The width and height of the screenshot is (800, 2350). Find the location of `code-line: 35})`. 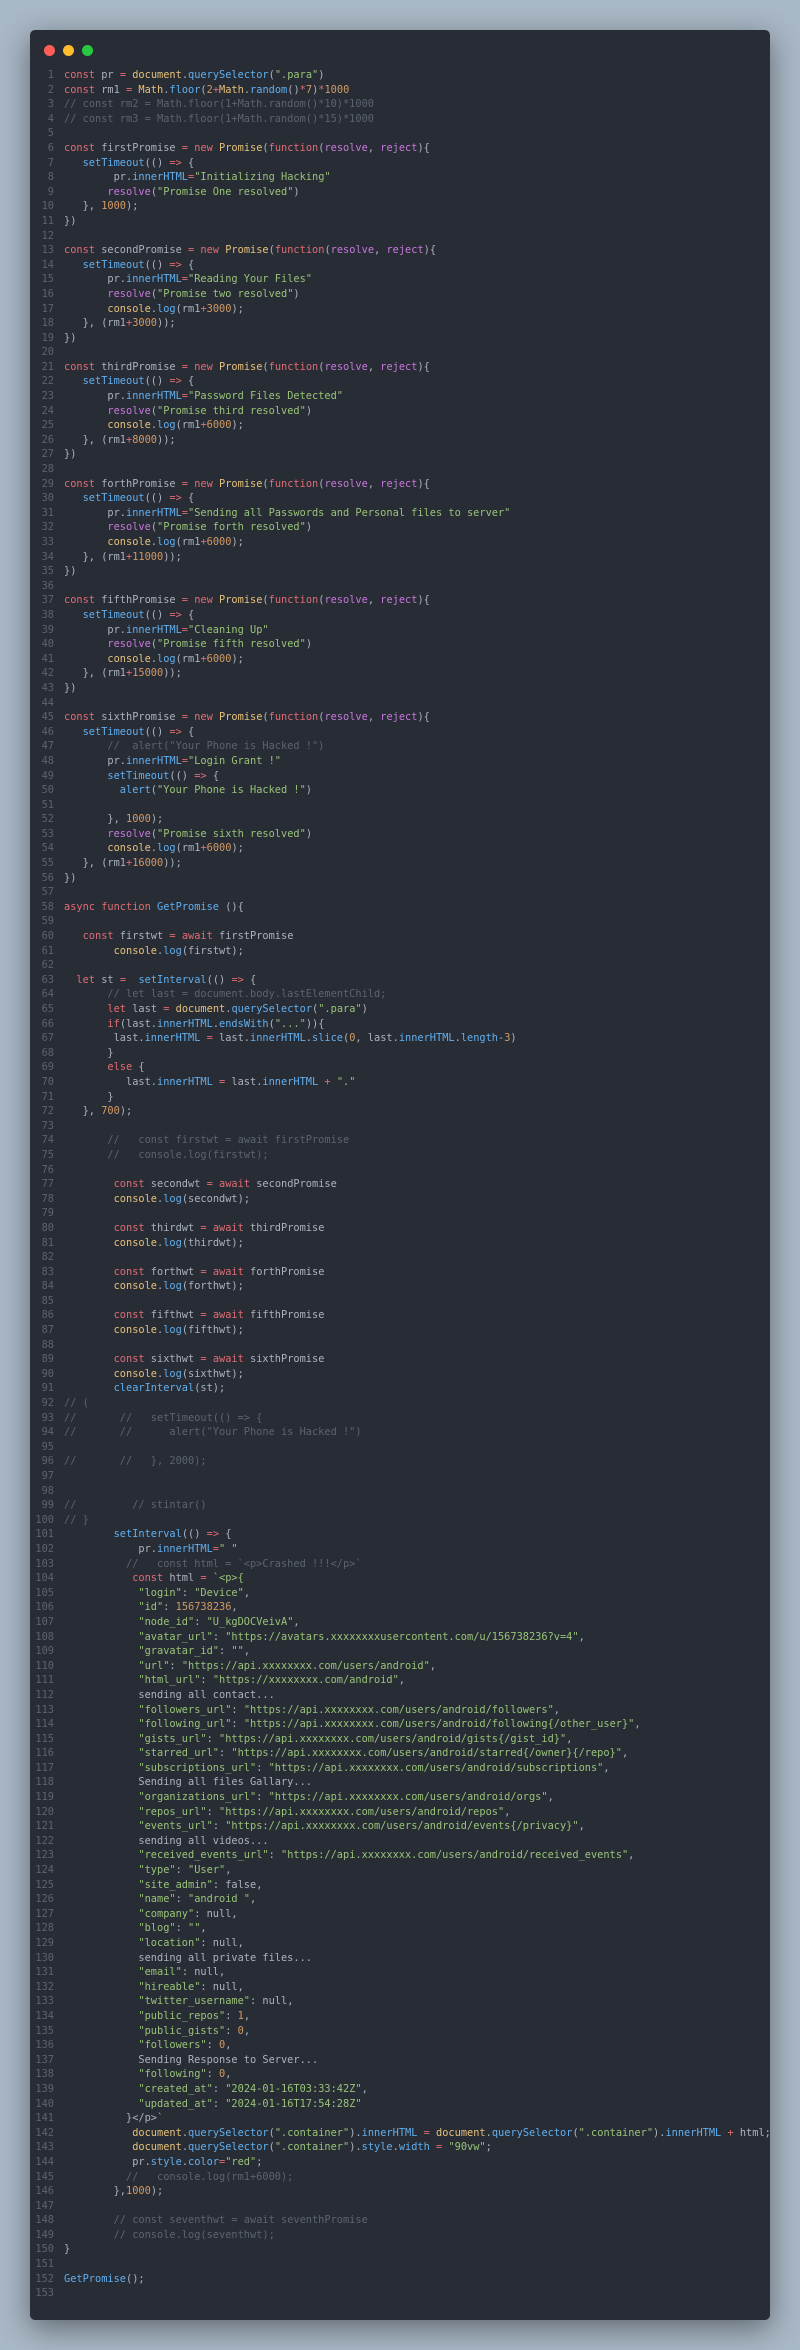

code-line: 35}) is located at coordinates (400, 571).